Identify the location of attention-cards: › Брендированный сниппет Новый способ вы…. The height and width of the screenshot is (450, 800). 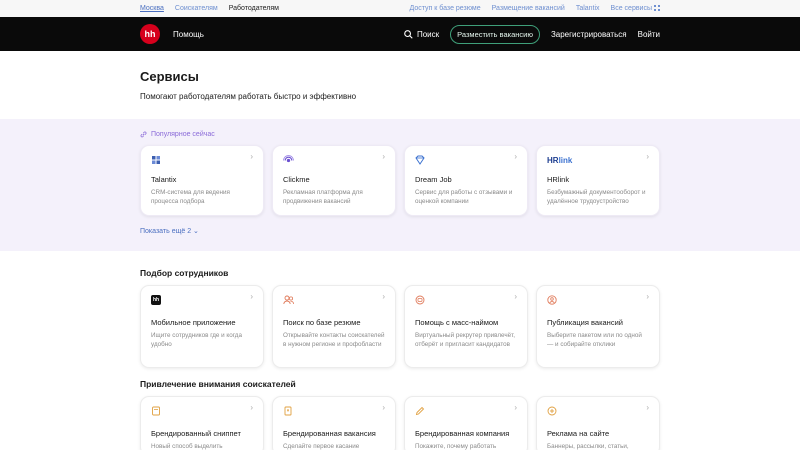
(400, 423).